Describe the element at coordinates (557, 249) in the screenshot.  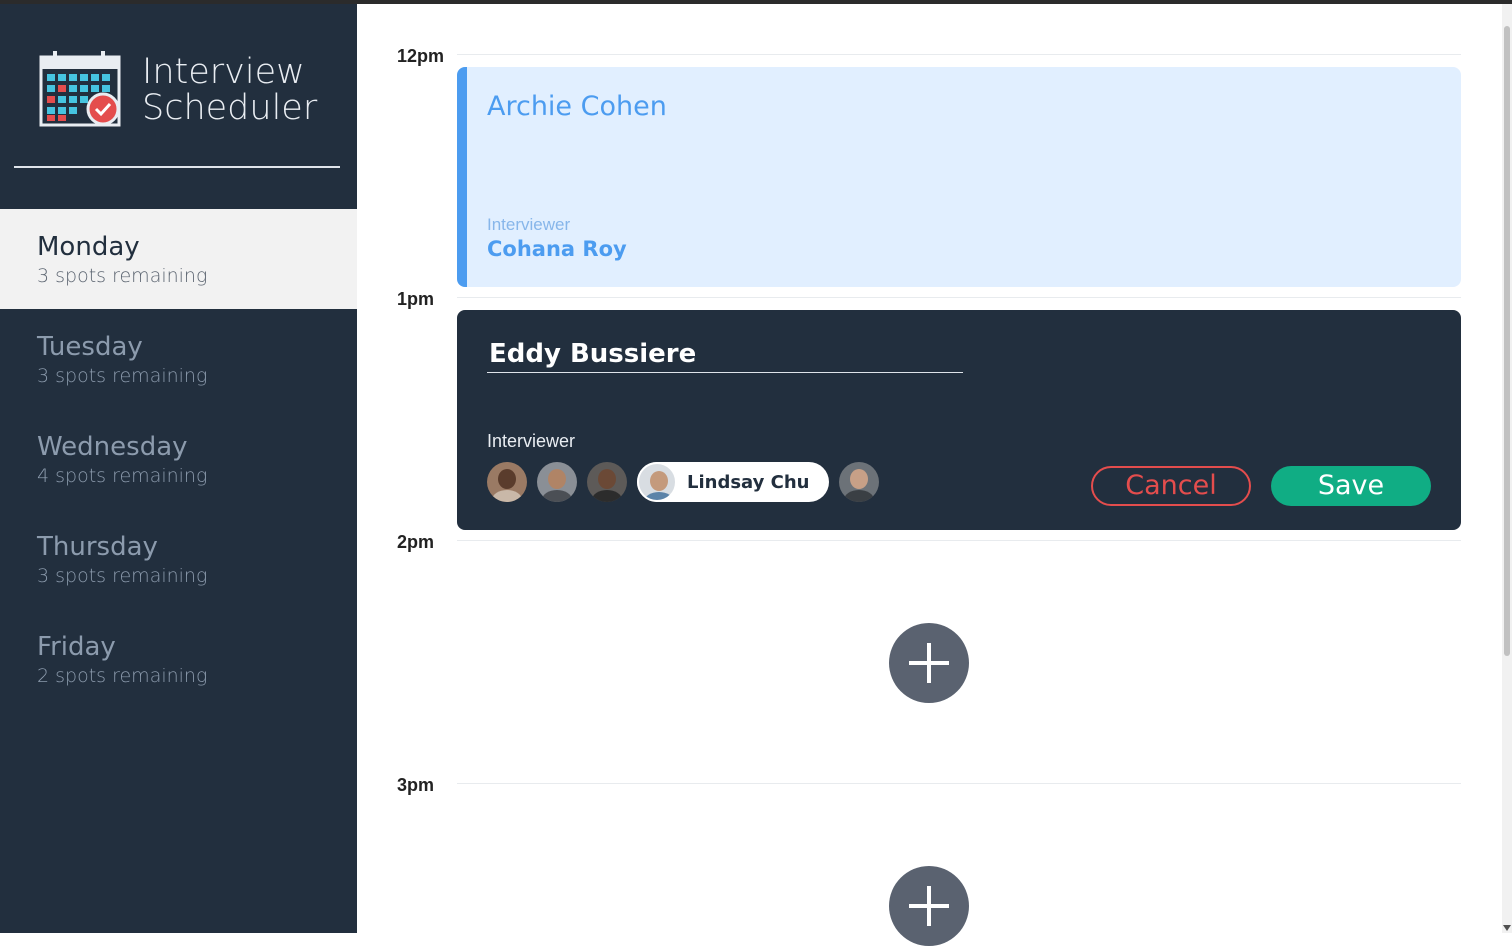
I see `appointment-interviewer-name: Cohana Roy` at that location.